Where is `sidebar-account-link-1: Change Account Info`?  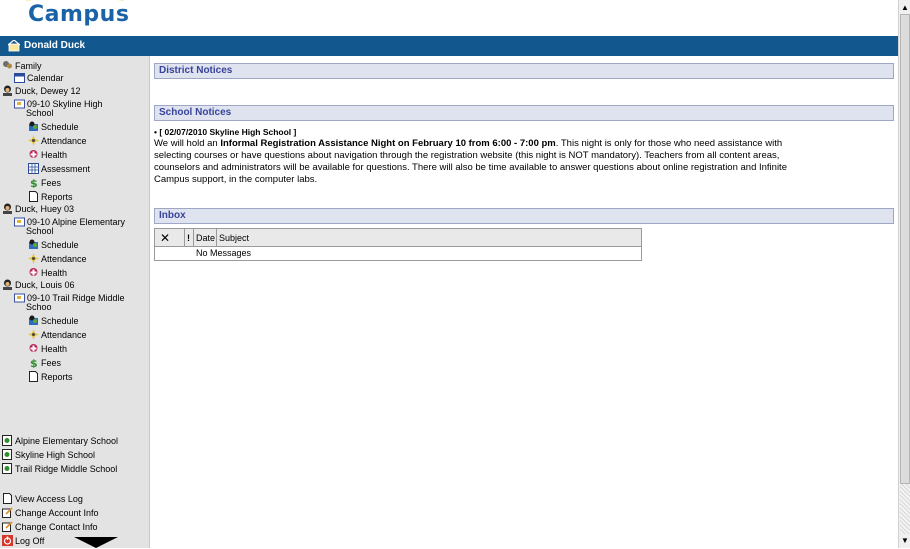
sidebar-account-link-1: Change Account Info is located at coordinates (50, 513).